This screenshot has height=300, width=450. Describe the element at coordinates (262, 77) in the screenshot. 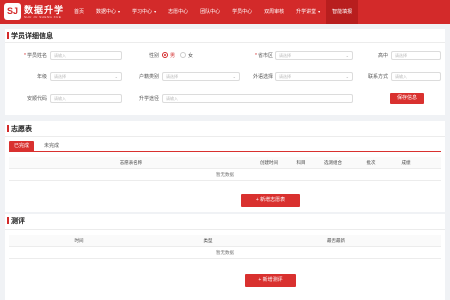

I see `foreign-language-label: 外语选择` at that location.